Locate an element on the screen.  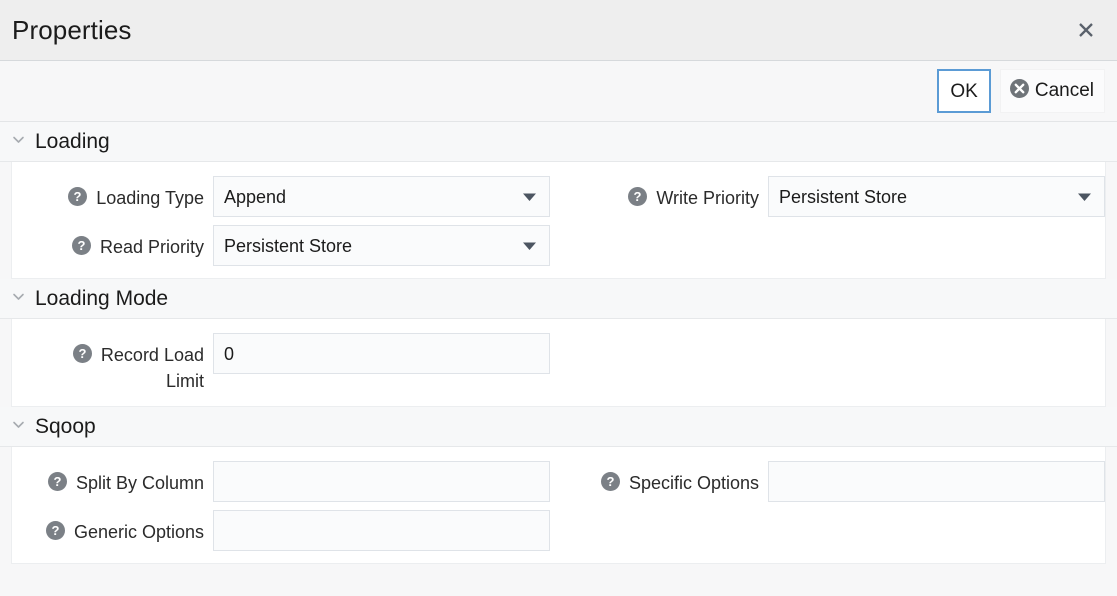
field-label: Specific Options is located at coordinates (693, 483).